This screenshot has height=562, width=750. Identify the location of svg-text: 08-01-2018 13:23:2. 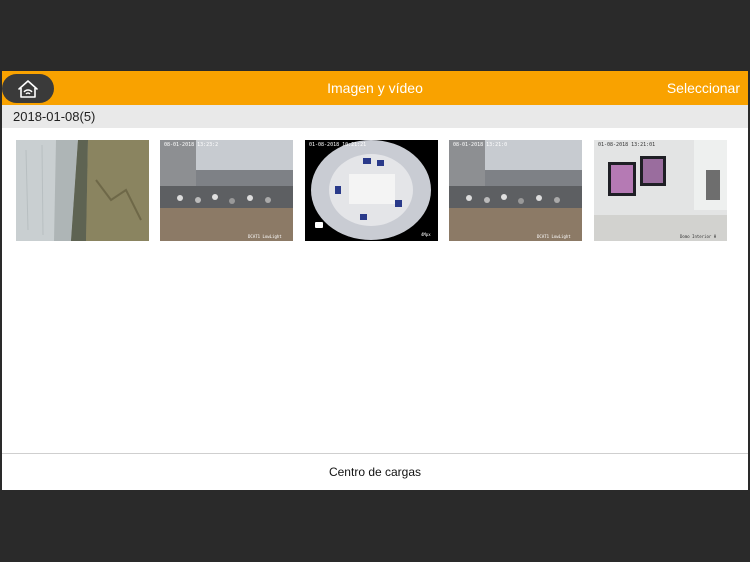
(191, 145).